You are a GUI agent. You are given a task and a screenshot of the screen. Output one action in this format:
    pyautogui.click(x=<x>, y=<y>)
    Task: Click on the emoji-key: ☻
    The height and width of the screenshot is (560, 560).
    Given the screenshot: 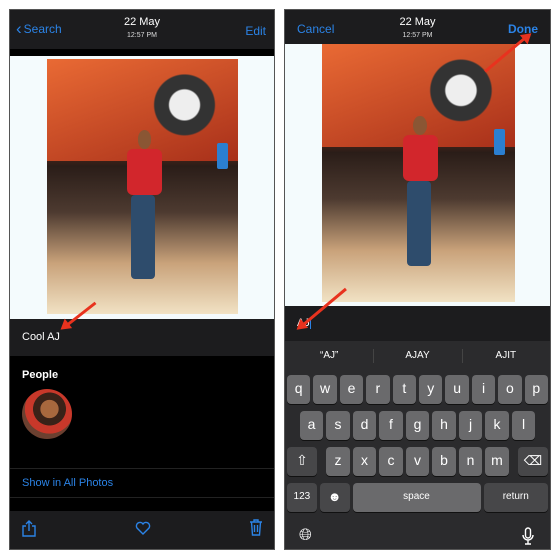 What is the action you would take?
    pyautogui.click(x=334, y=497)
    